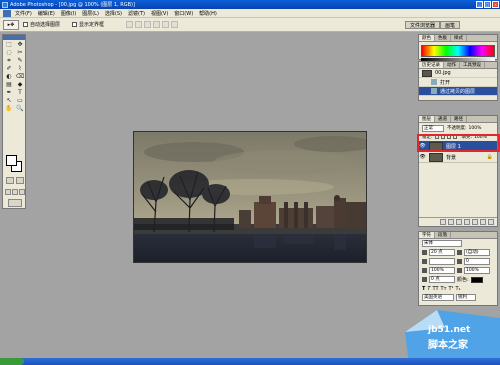 The width and height of the screenshot is (500, 365). I want to click on pencil-tool-icon: ✐, so click(9, 68).